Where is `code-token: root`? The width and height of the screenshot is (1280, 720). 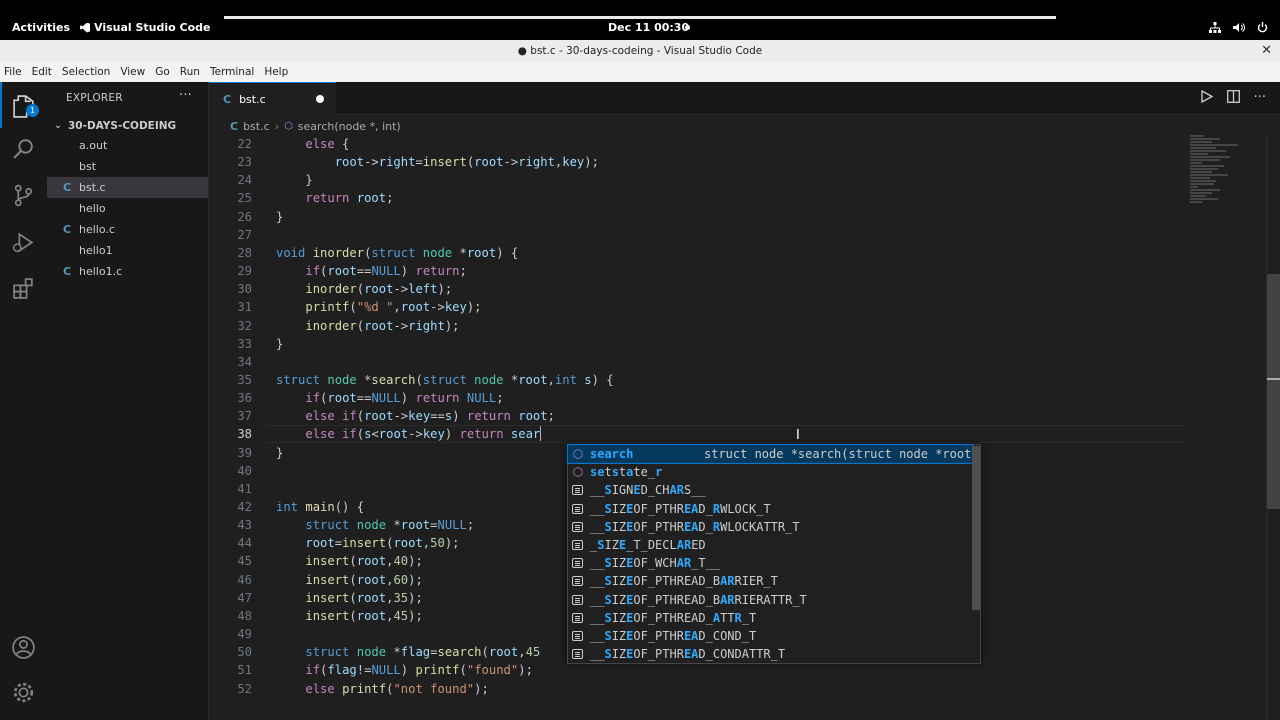 code-token: root is located at coordinates (371, 579).